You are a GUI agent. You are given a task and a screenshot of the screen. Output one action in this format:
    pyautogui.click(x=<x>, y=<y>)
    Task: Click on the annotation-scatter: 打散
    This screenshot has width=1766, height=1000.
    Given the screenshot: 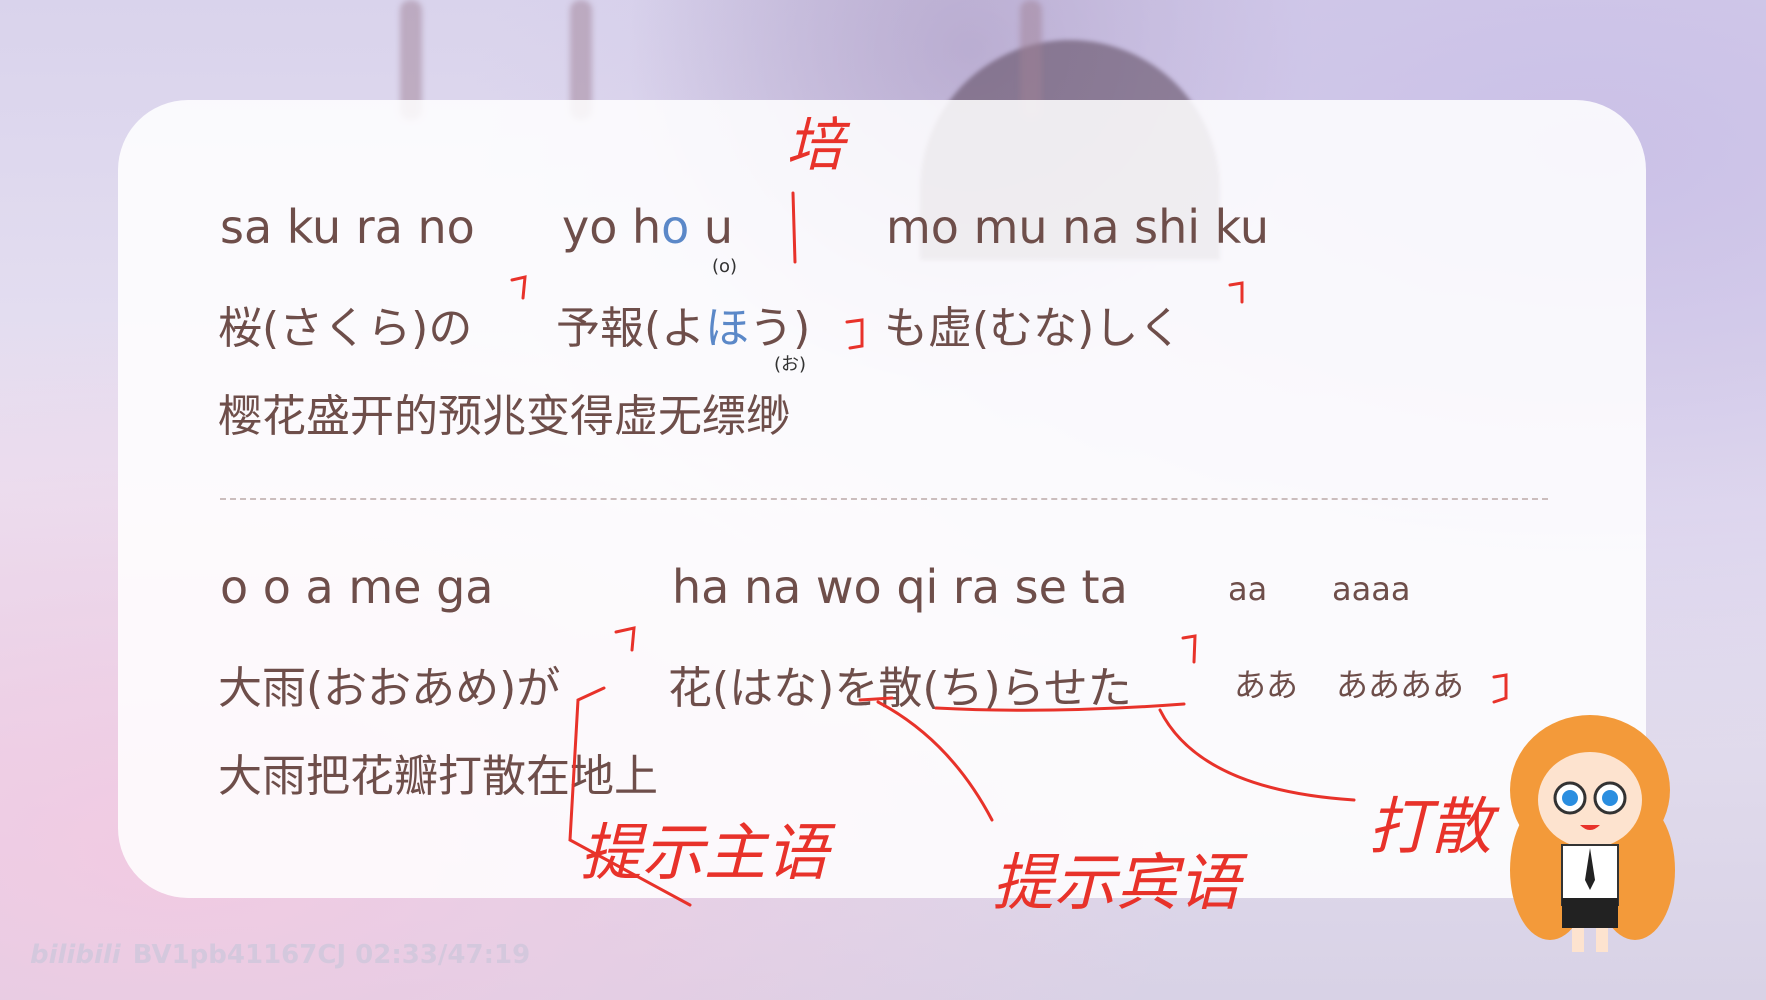 What is the action you would take?
    pyautogui.click(x=1430, y=826)
    